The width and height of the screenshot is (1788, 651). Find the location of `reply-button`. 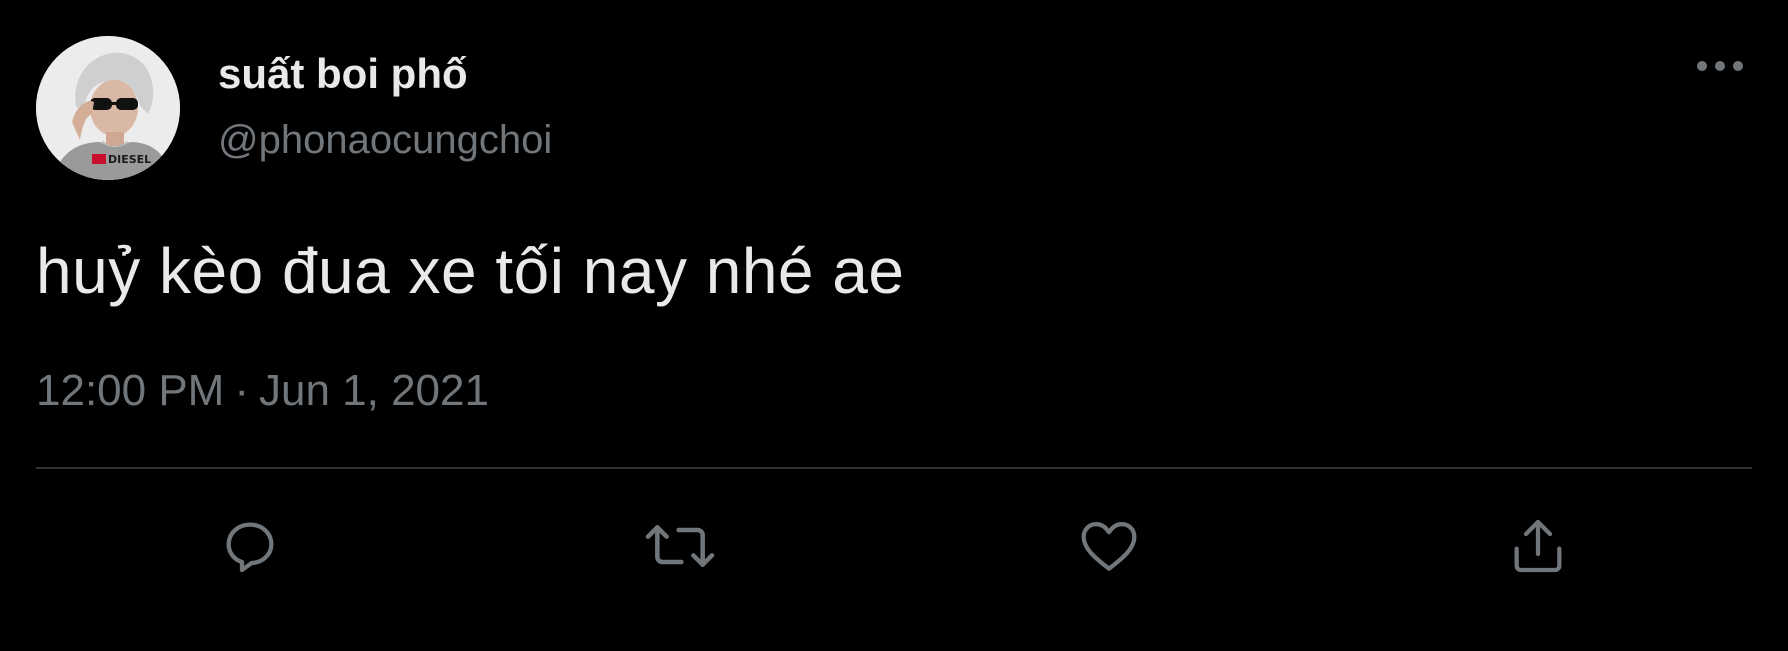

reply-button is located at coordinates (250, 546).